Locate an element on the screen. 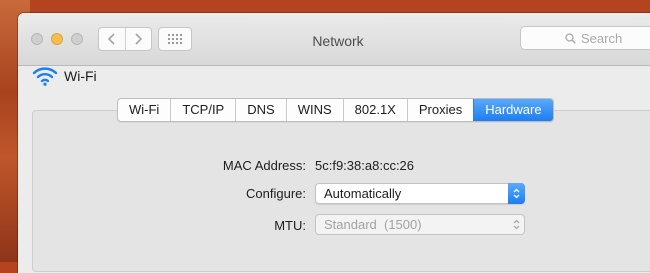 This screenshot has height=273, width=650. search-icon is located at coordinates (570, 38).